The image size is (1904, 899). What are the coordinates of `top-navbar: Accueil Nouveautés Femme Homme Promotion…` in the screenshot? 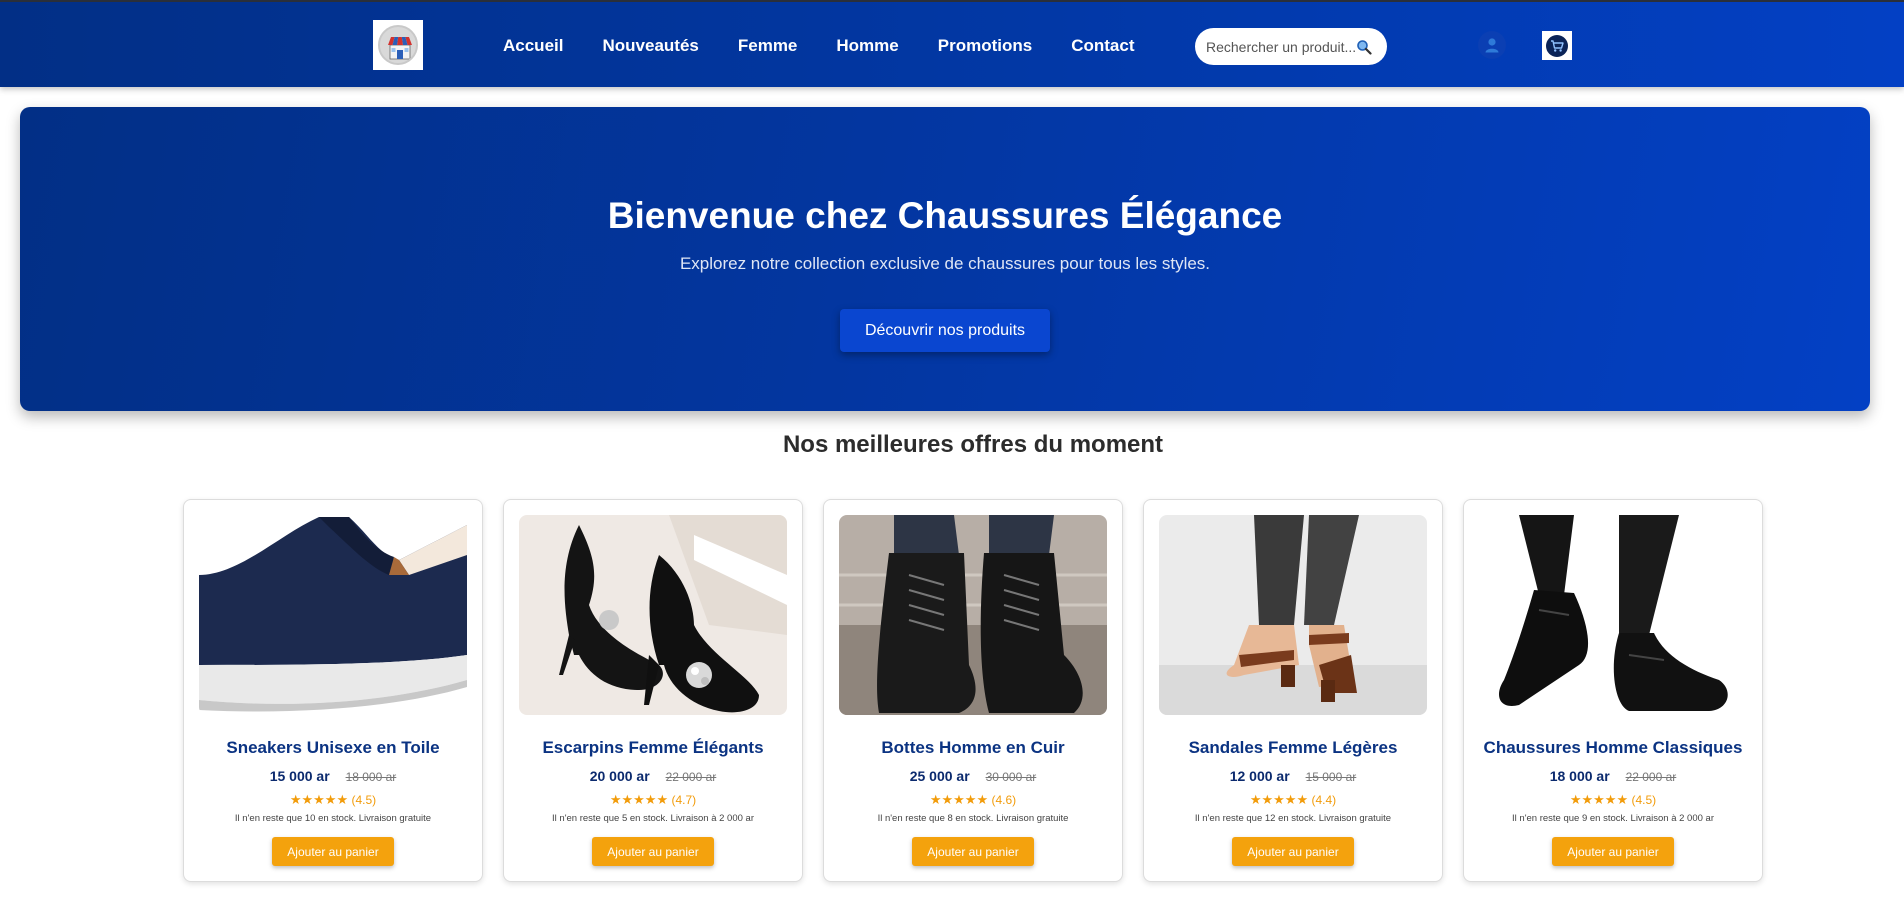 It's located at (952, 43).